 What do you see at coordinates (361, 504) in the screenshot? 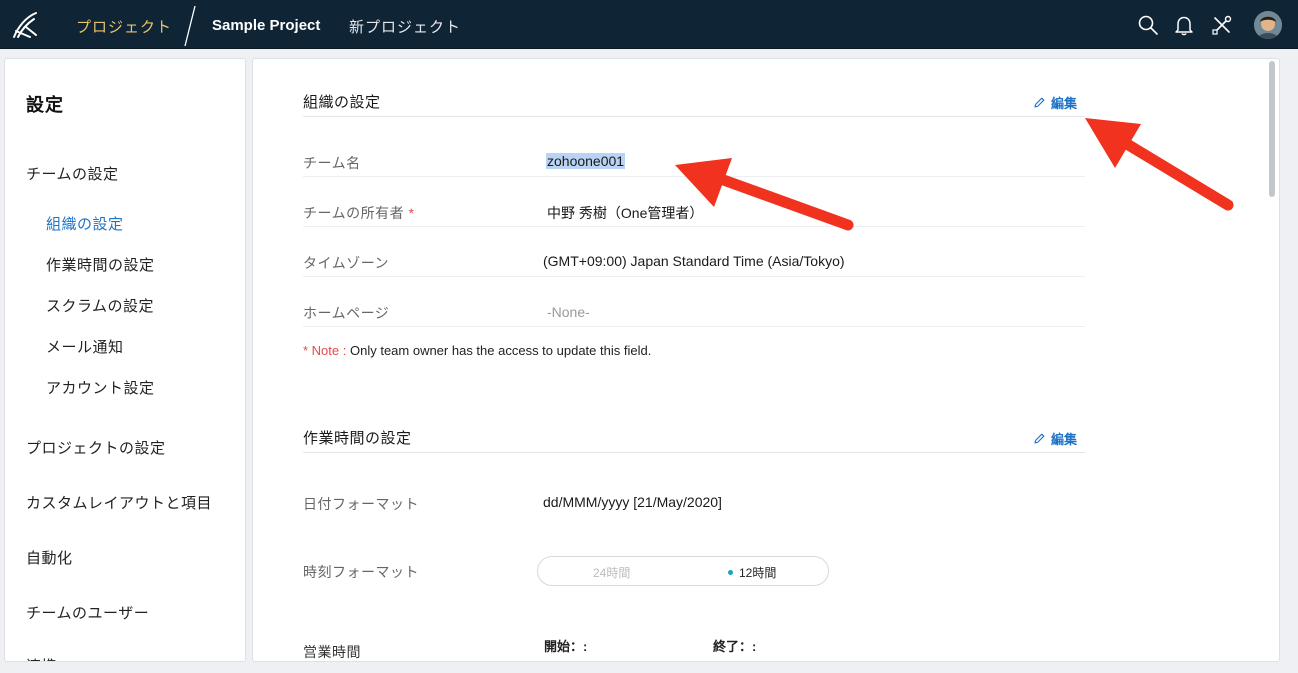
I see `field-label-date-format: 日付フォーマット` at bounding box center [361, 504].